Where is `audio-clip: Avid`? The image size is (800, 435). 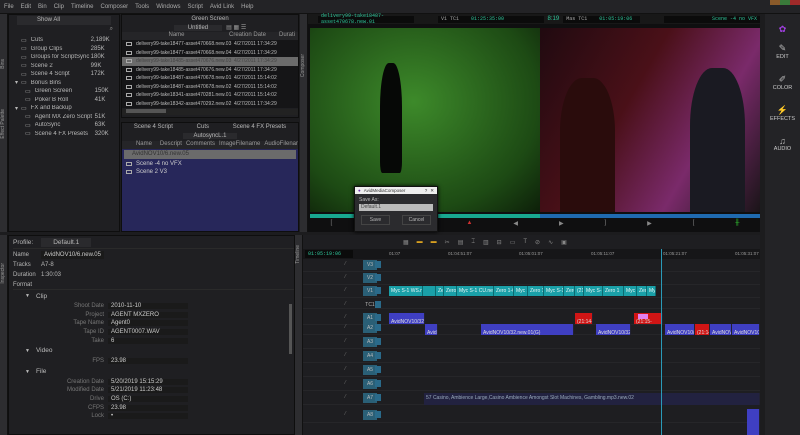 audio-clip: Avid is located at coordinates (431, 329).